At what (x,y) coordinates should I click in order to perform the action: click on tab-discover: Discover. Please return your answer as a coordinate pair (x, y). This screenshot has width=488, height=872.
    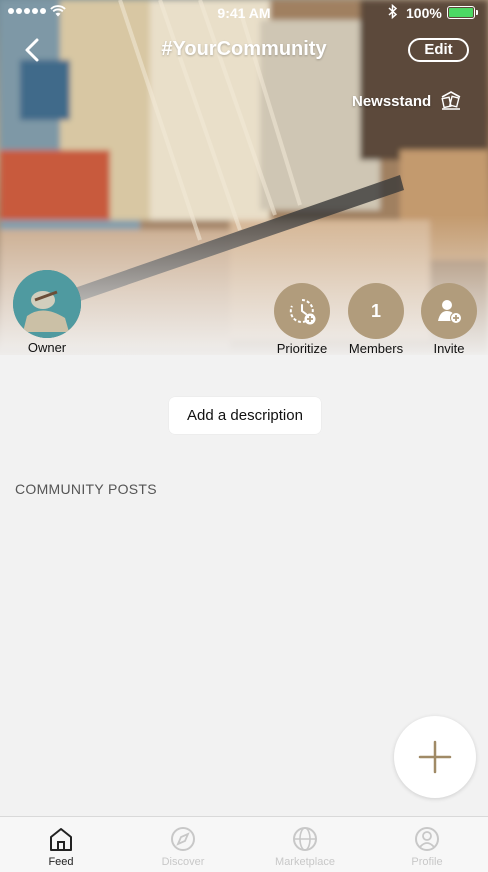
    Looking at the image, I should click on (183, 844).